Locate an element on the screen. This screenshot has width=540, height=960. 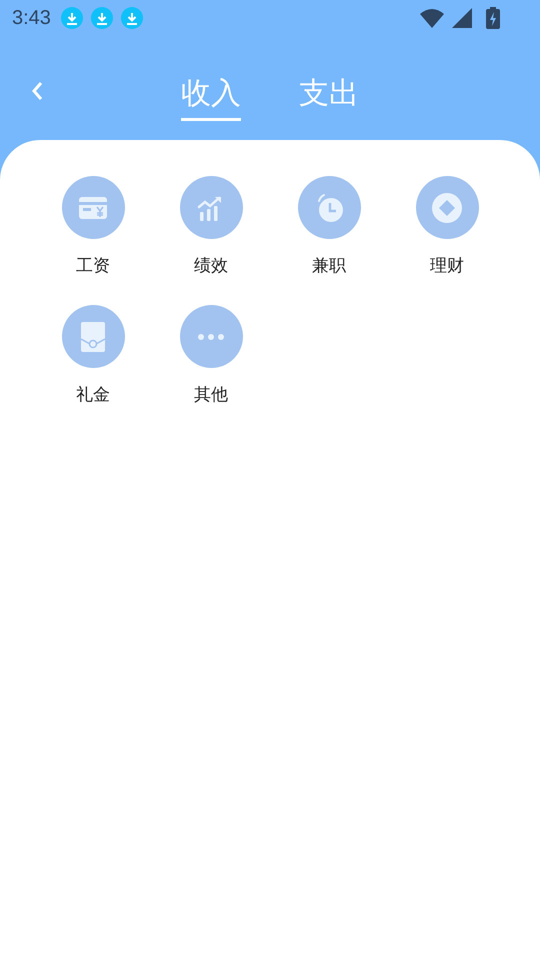
category-item: 绩效 is located at coordinates (211, 226).